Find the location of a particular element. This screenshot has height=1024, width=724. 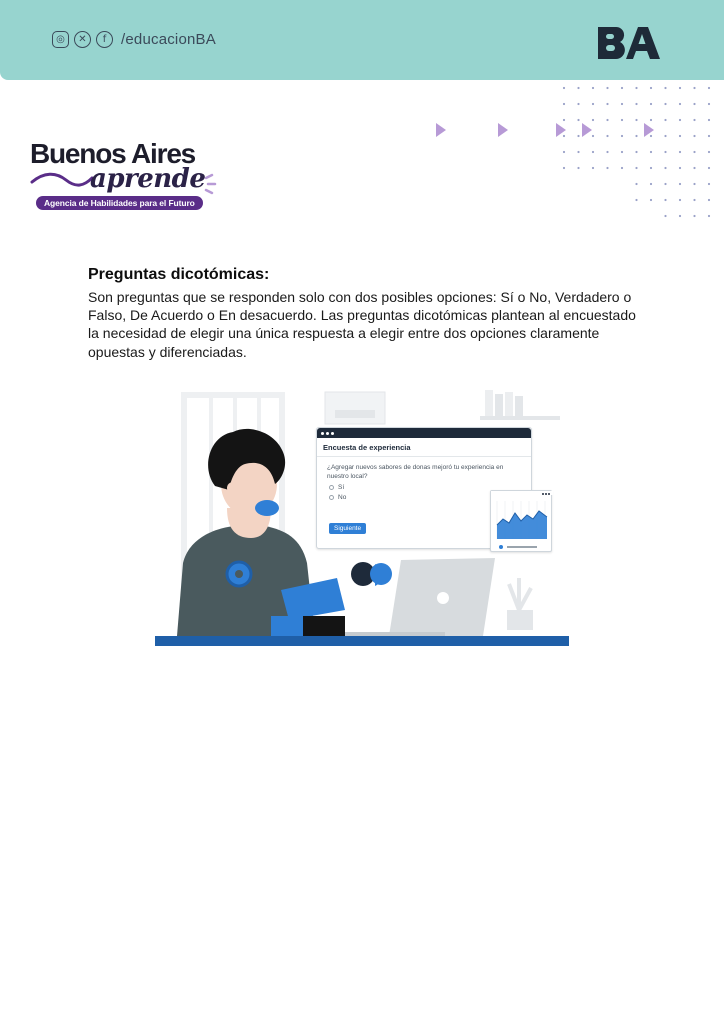

social-handle: /educacionBA is located at coordinates (168, 39).